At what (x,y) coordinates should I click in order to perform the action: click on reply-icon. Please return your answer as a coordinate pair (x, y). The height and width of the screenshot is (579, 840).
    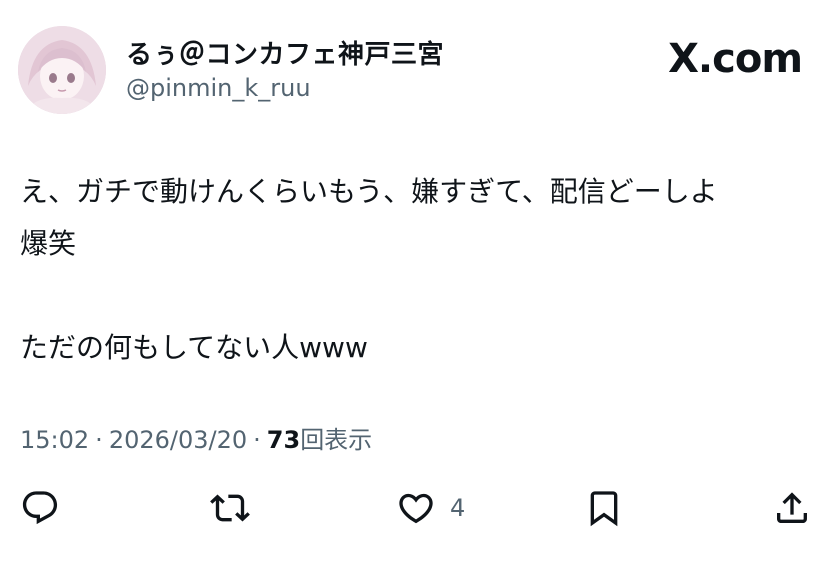
    Looking at the image, I should click on (40, 508).